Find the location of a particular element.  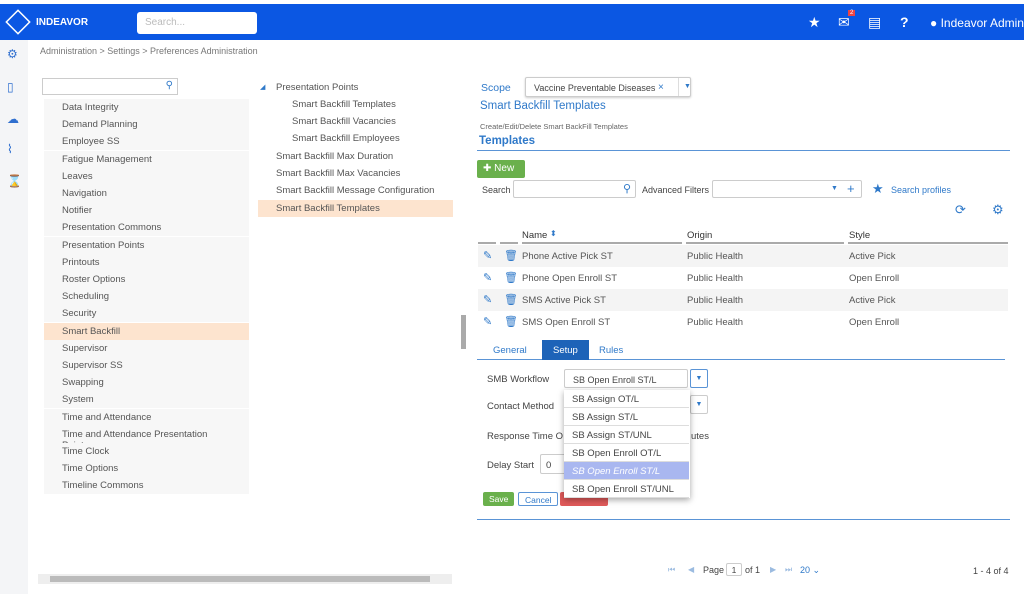

page-size-select: 20 ⌄ is located at coordinates (810, 570).